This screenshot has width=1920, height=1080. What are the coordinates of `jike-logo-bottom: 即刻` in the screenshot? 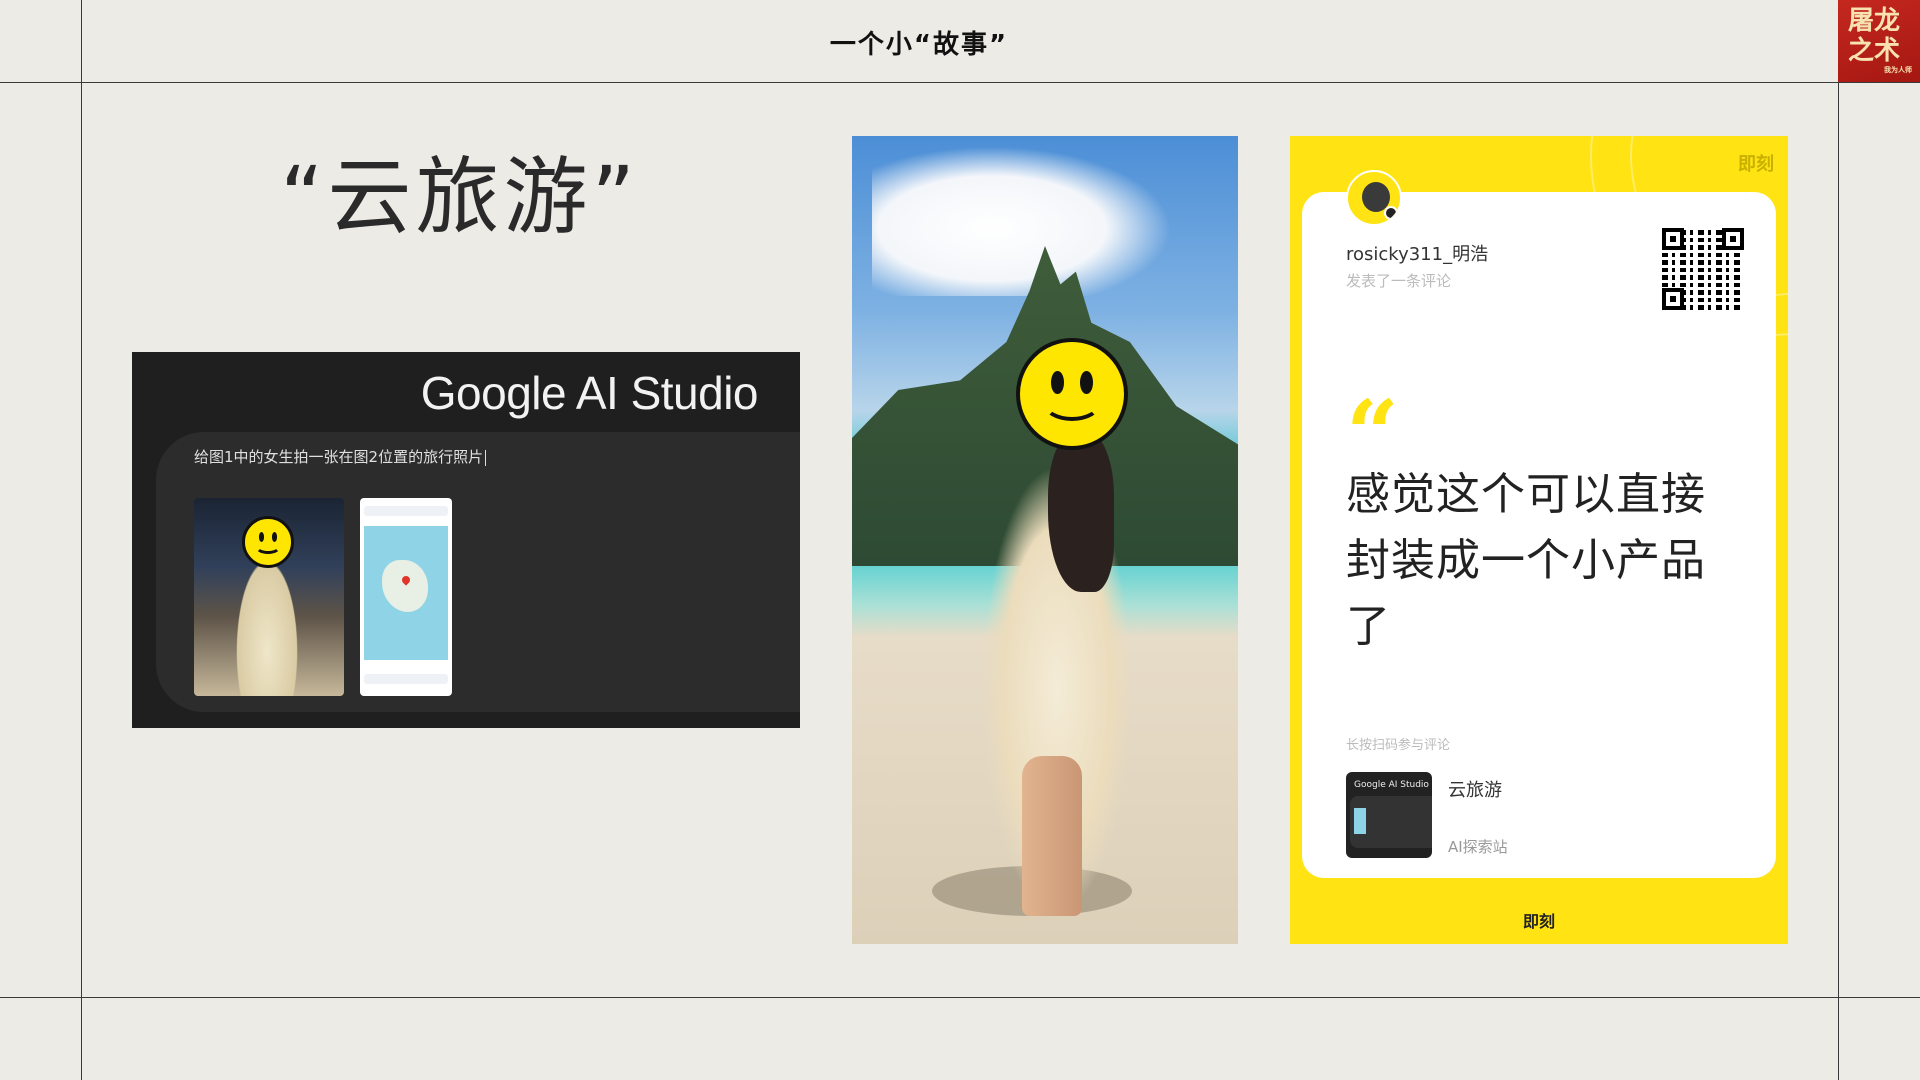 It's located at (1538, 921).